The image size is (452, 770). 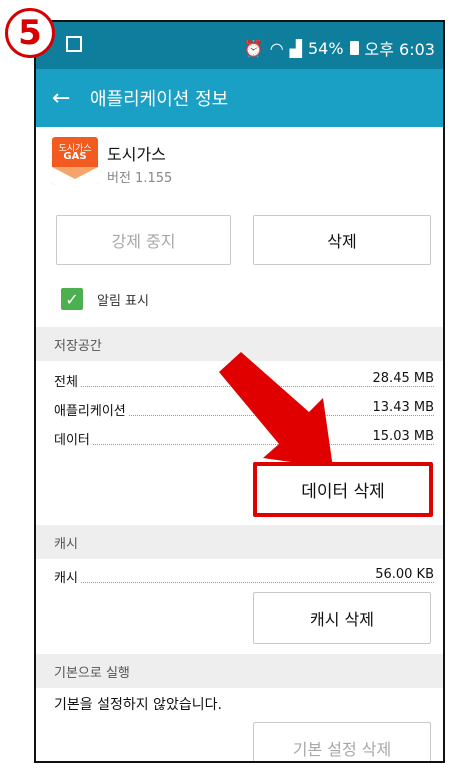 What do you see at coordinates (138, 705) in the screenshot?
I see `defaults-description: 기본을 설정하지 않았습니다.` at bounding box center [138, 705].